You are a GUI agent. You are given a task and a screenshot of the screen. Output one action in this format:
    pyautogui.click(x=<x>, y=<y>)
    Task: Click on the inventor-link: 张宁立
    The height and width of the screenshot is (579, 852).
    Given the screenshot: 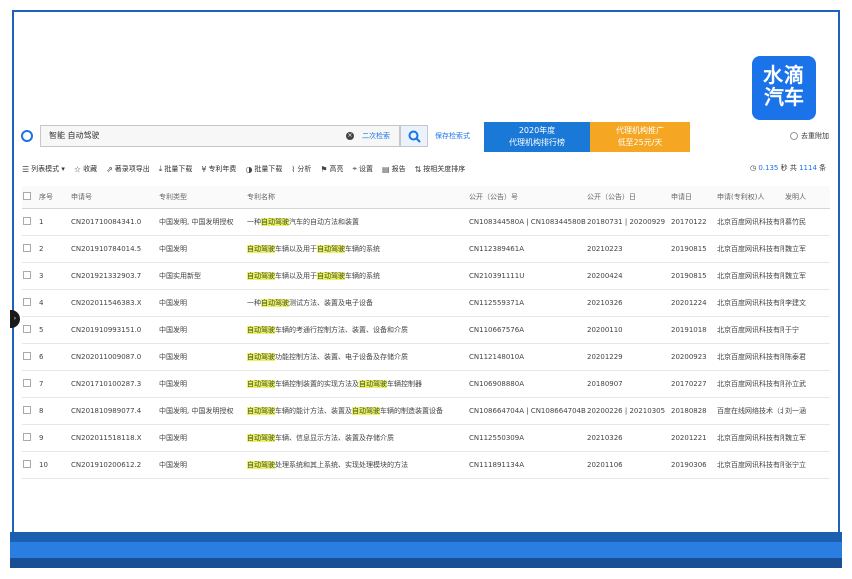 What is the action you would take?
    pyautogui.click(x=807, y=465)
    